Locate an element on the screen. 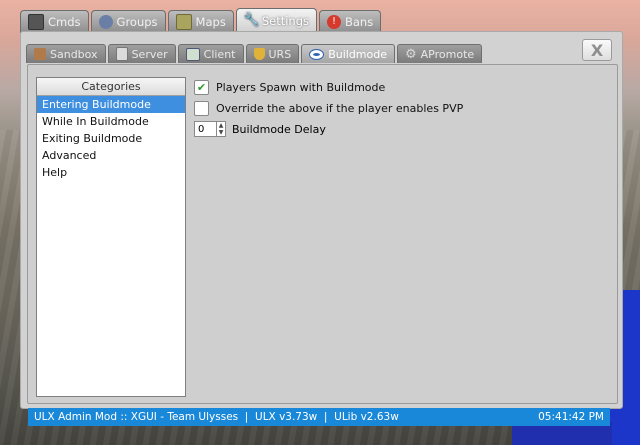 The height and width of the screenshot is (445, 640). ban-icon: ! is located at coordinates (333, 22).